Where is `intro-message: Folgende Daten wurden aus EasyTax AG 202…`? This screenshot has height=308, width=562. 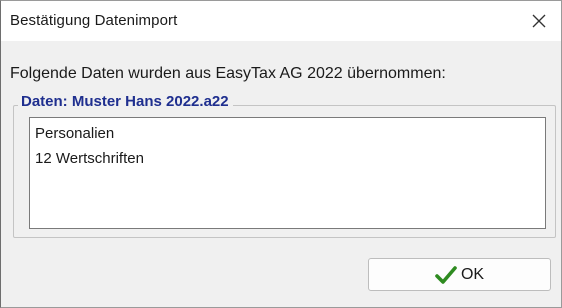 intro-message: Folgende Daten wurden aus EasyTax AG 202… is located at coordinates (228, 73).